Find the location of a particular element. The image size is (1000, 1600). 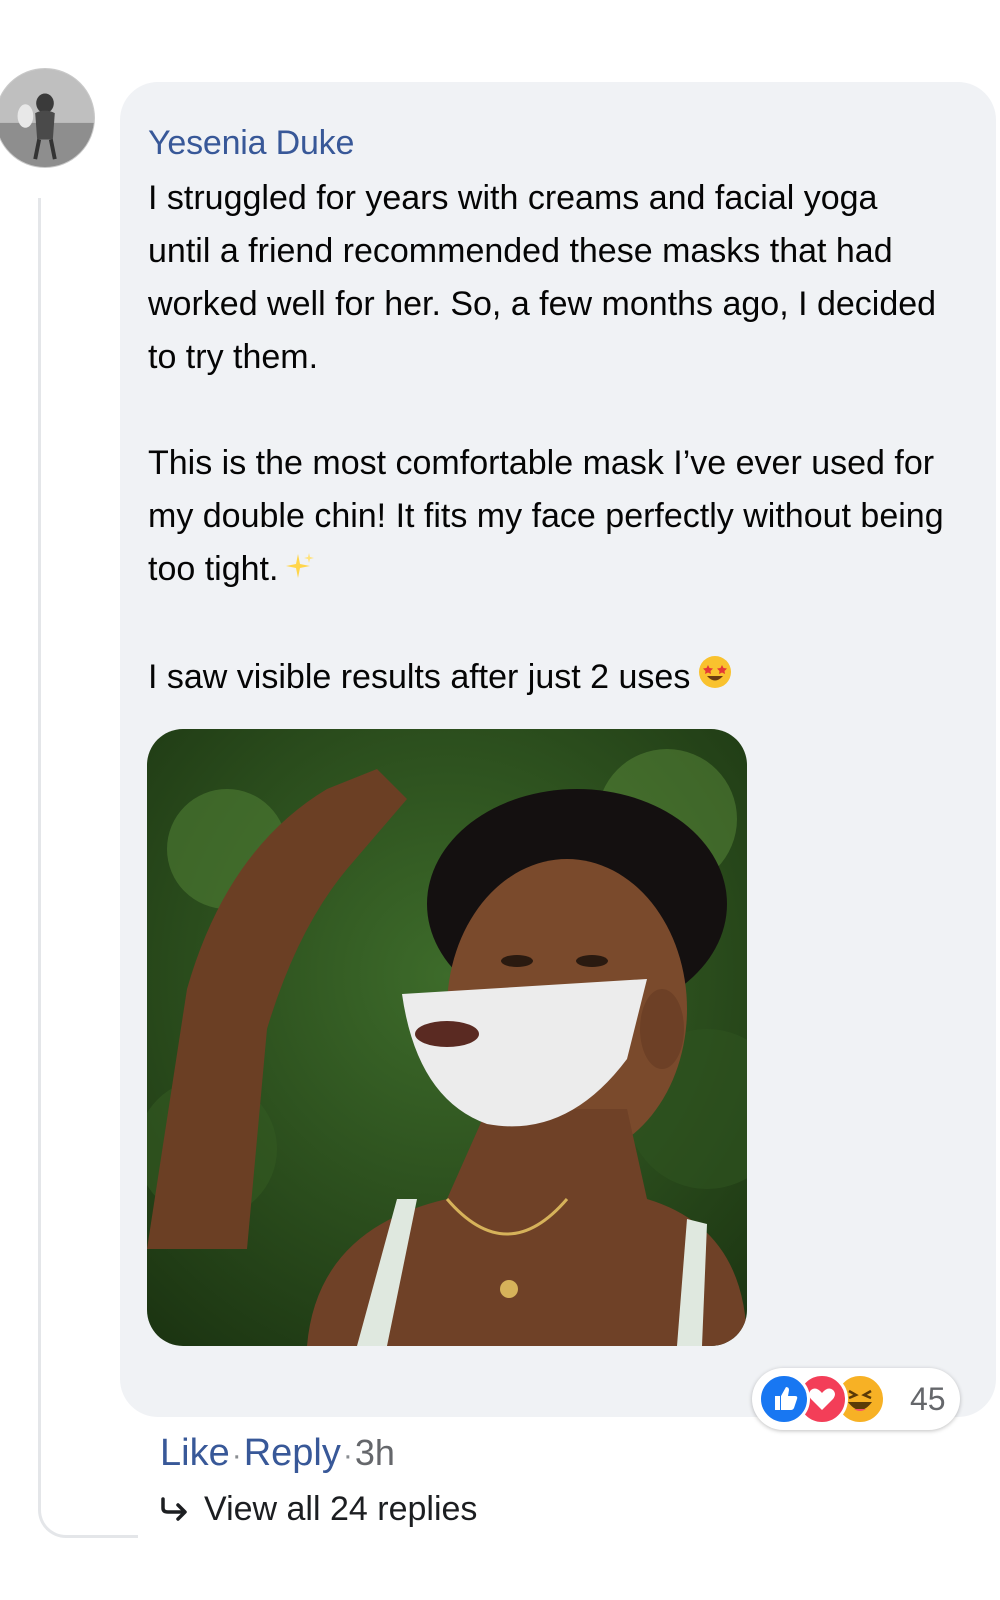

like-reaction-icon is located at coordinates (784, 1399).